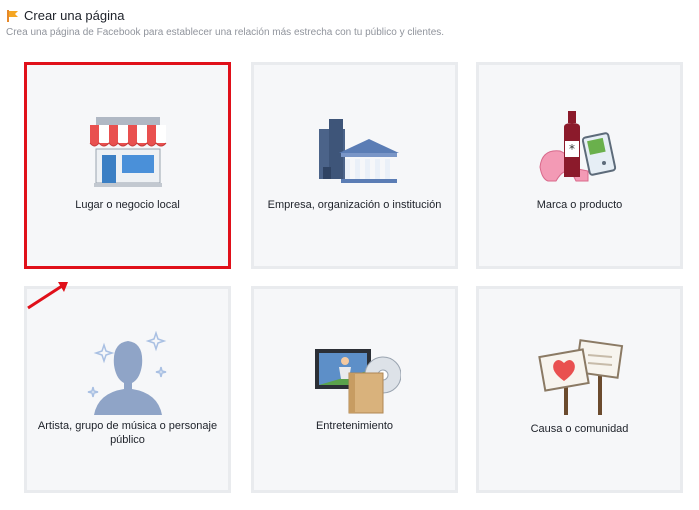 The height and width of the screenshot is (510, 699). What do you see at coordinates (74, 15) in the screenshot?
I see `page-title: Crear una página` at bounding box center [74, 15].